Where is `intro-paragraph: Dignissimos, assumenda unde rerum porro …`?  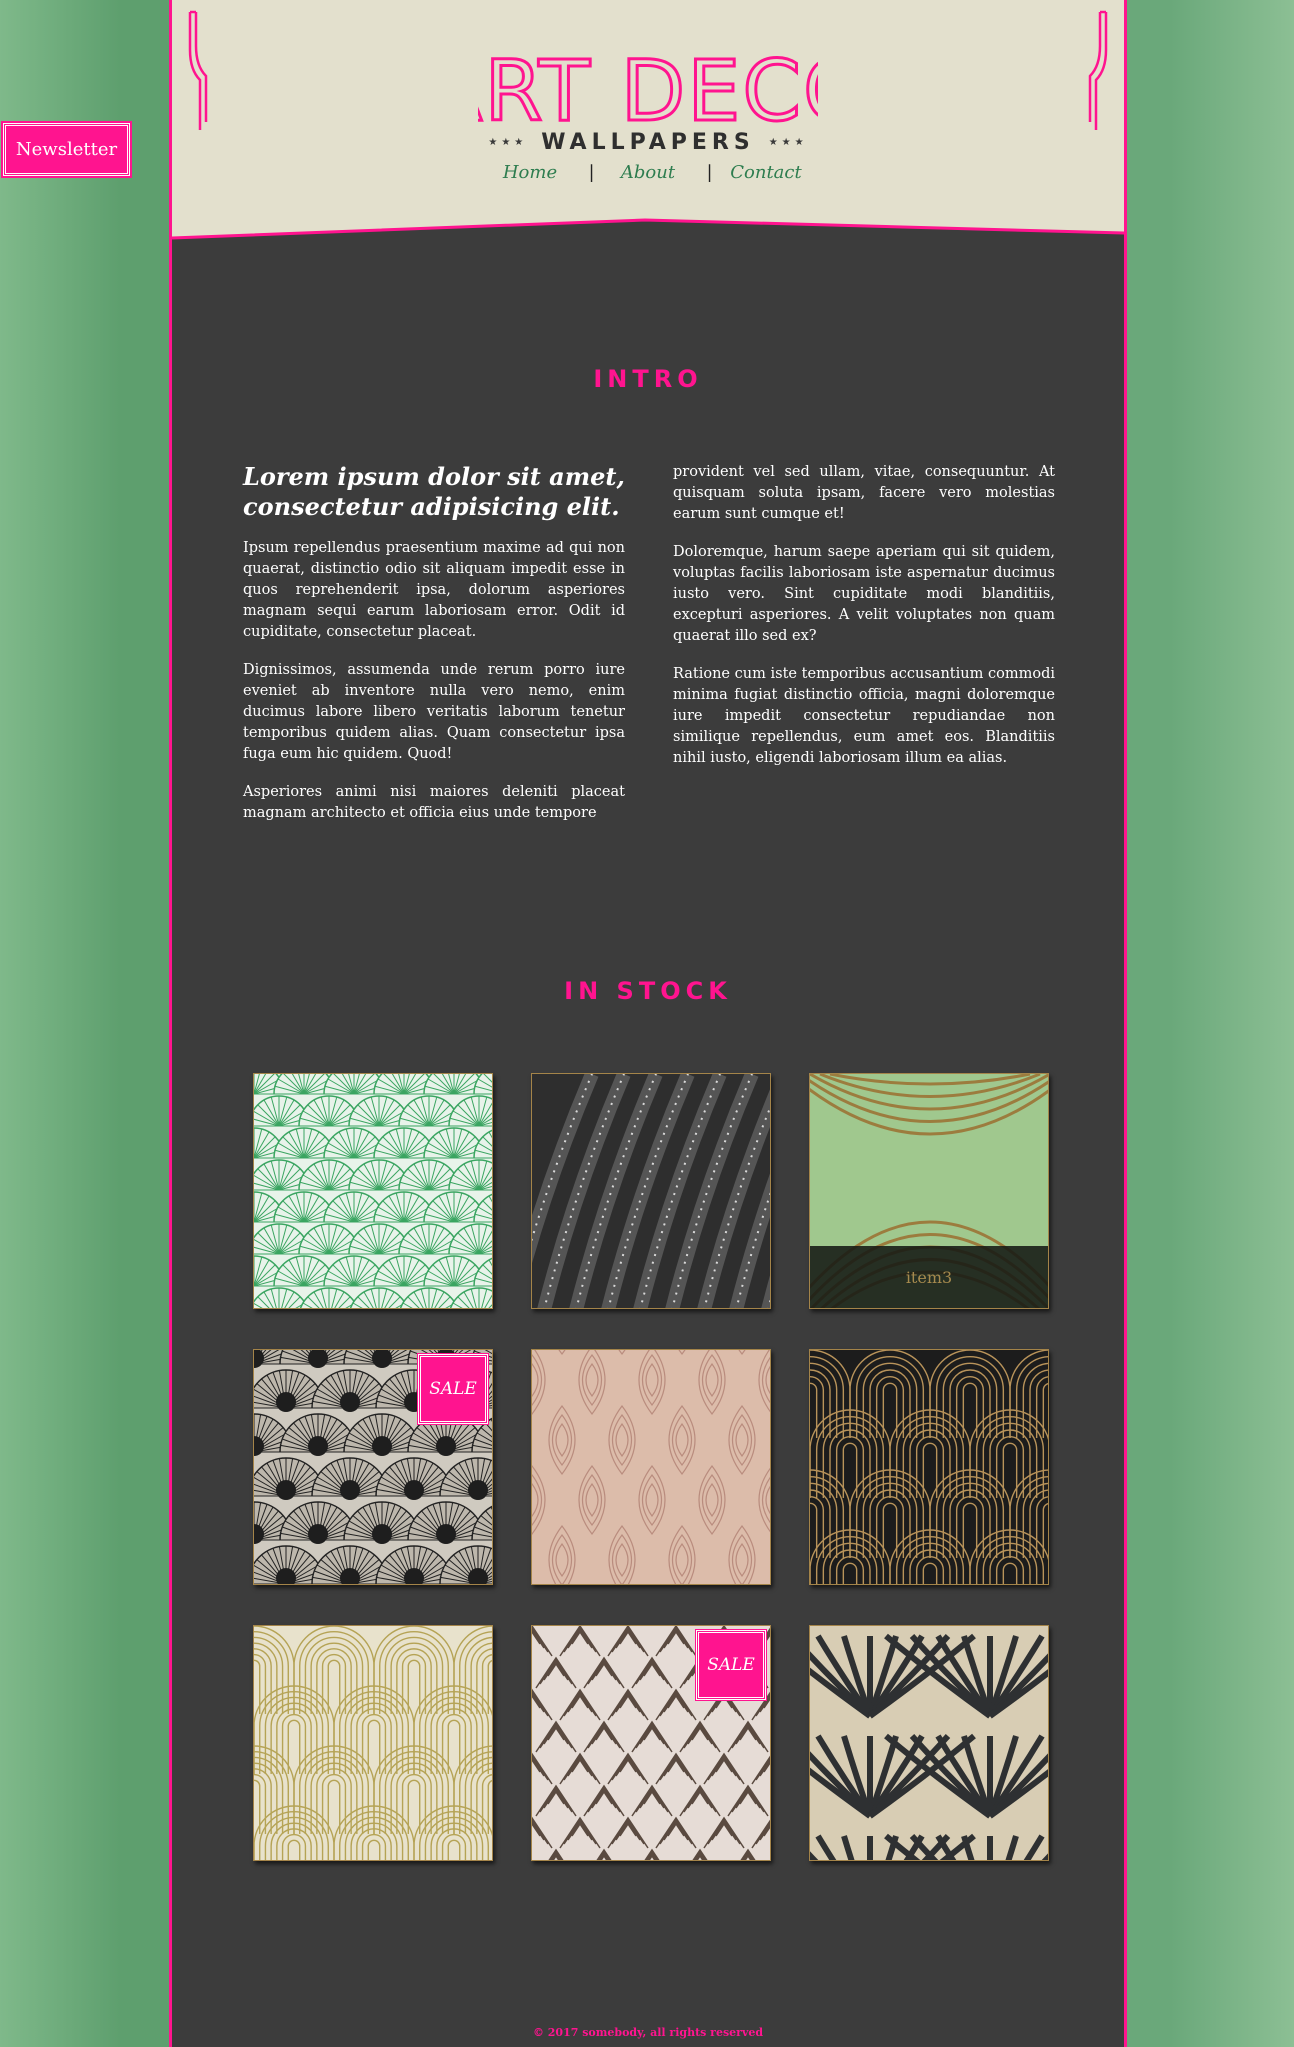
intro-paragraph: Dignissimos, assumenda unde rerum porro … is located at coordinates (434, 712).